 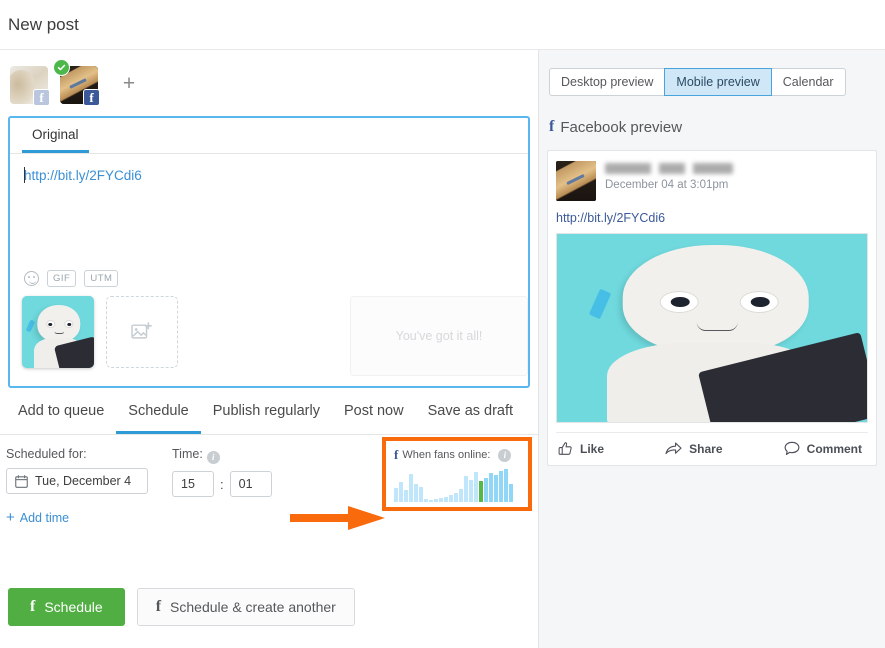 What do you see at coordinates (712, 218) in the screenshot?
I see `post-link: http://bit.ly/2FYCdi6` at bounding box center [712, 218].